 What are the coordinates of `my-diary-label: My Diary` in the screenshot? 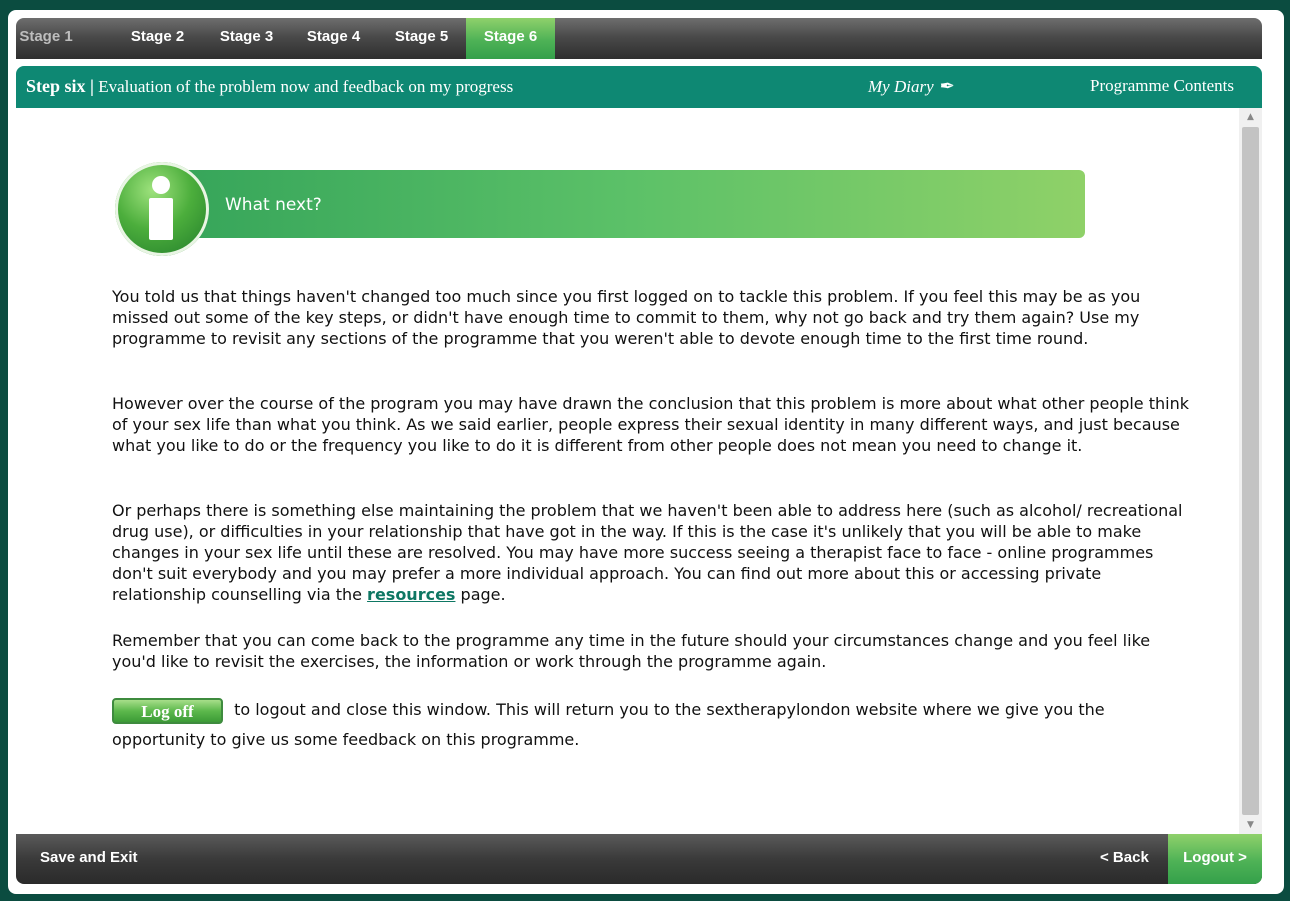 It's located at (901, 86).